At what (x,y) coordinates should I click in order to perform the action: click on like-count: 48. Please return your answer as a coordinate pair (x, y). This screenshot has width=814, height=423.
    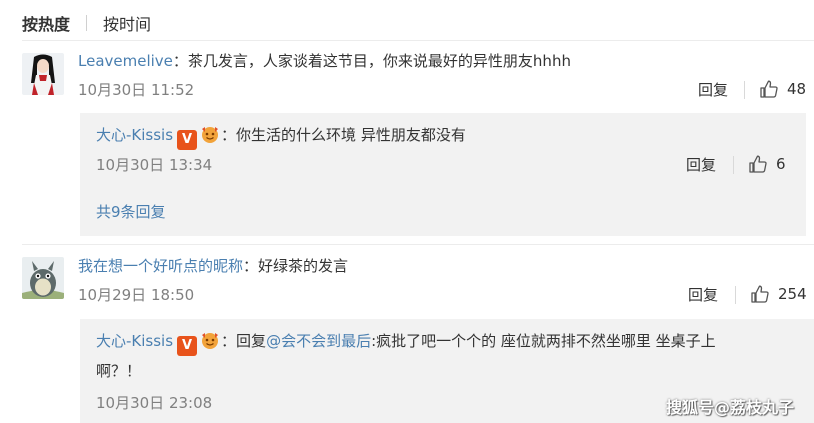
    Looking at the image, I should click on (797, 89).